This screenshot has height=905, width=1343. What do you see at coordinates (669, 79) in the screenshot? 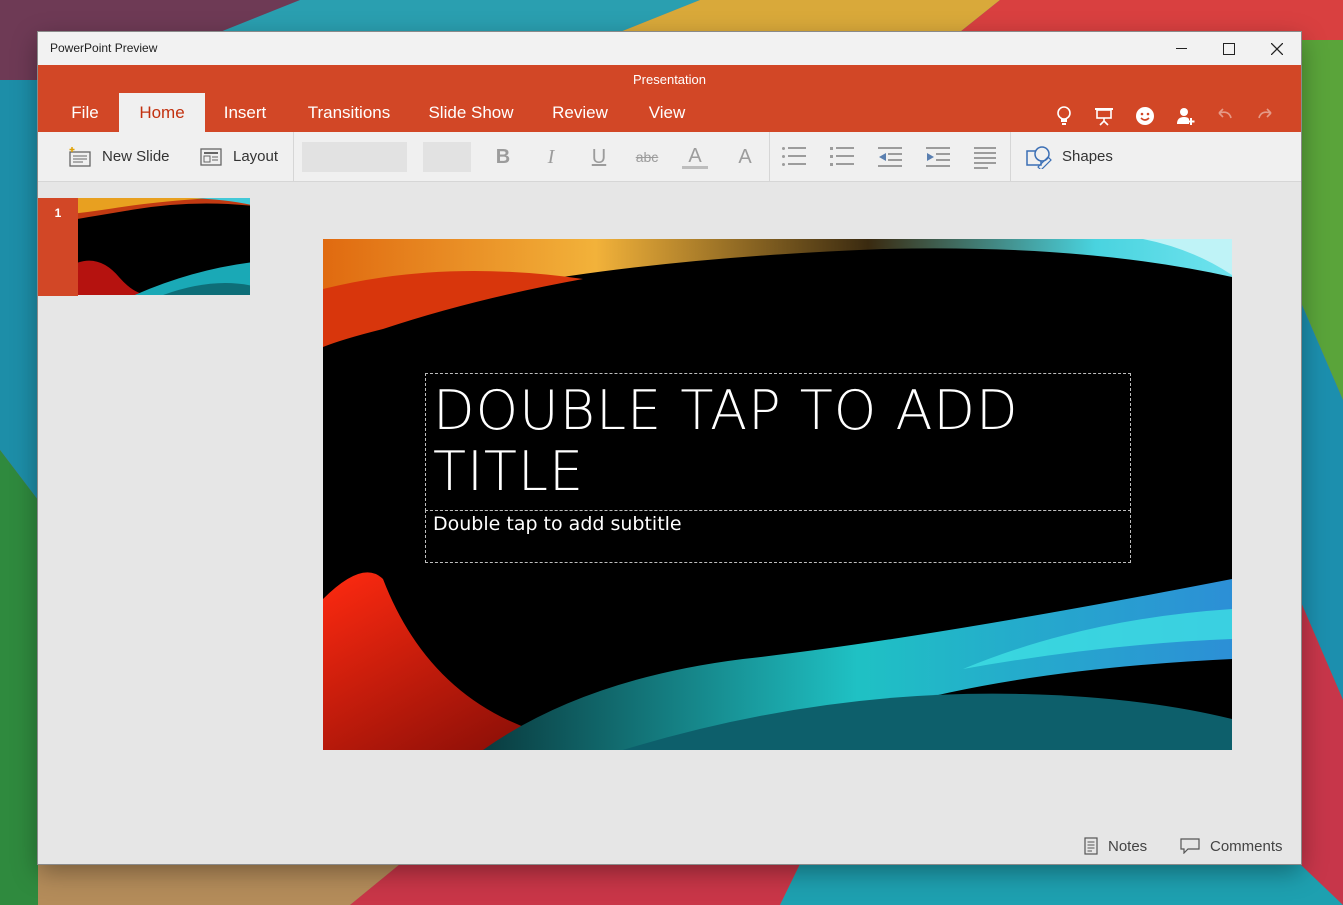
I see `document-title: Presentation` at bounding box center [669, 79].